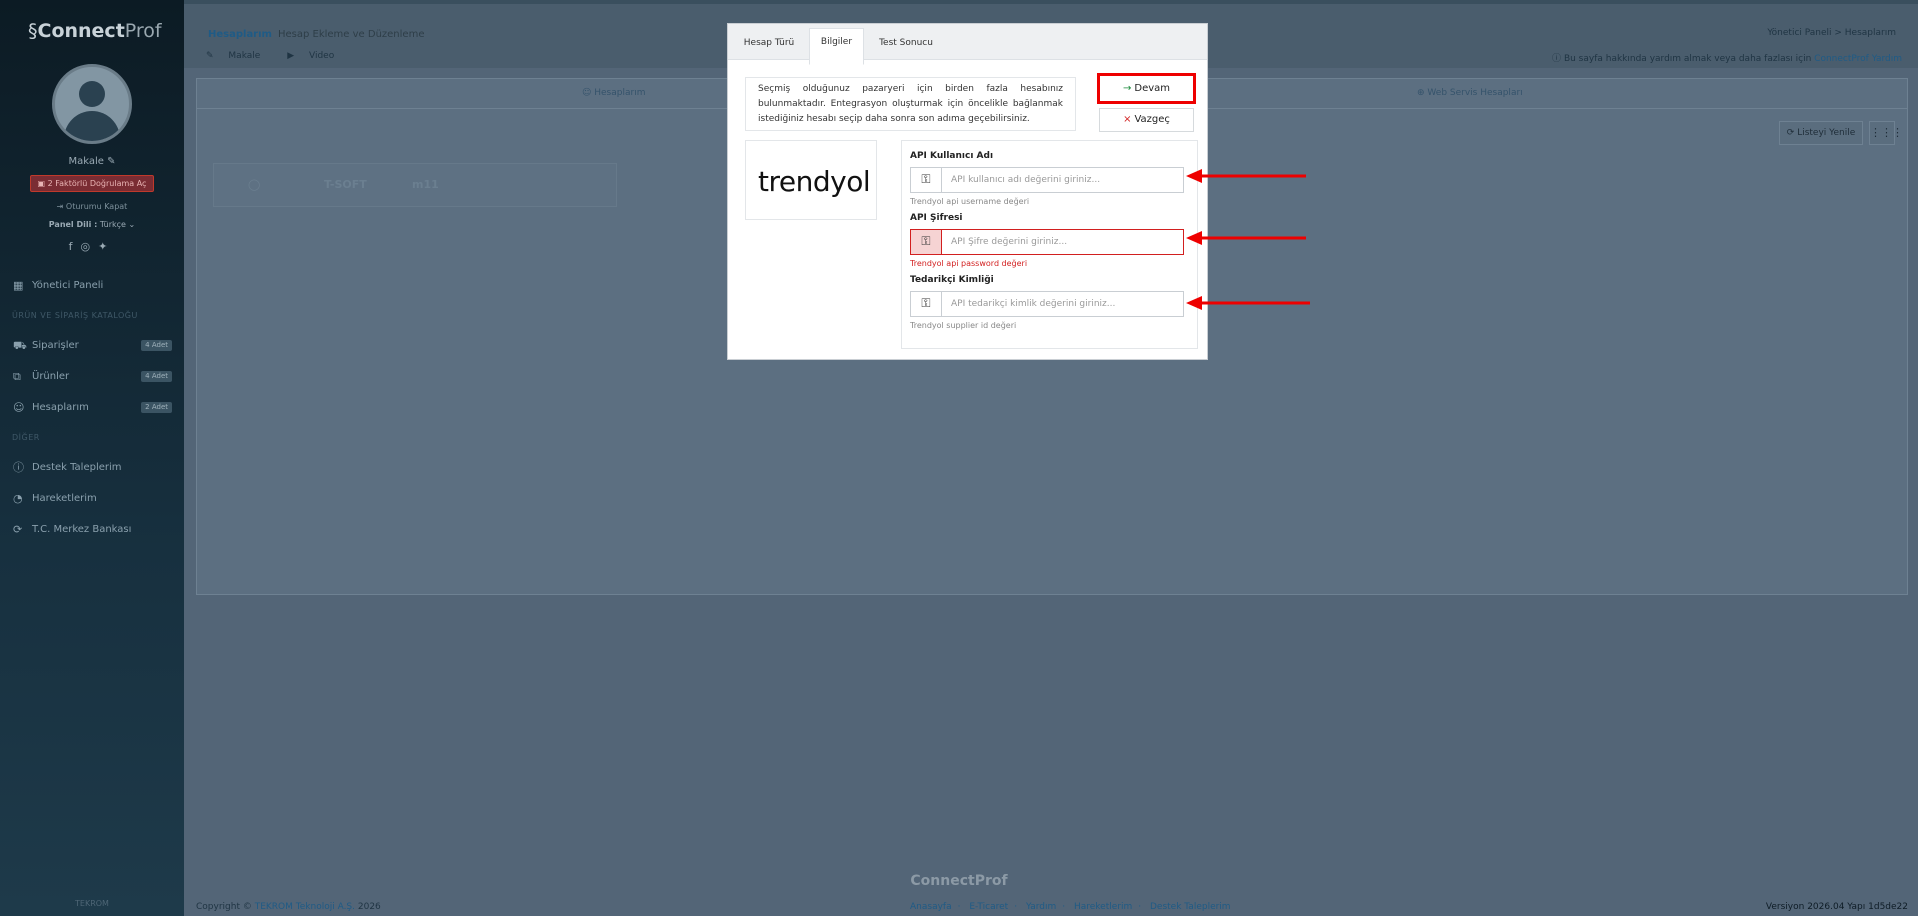  I want to click on sidebar-footer-brand: TEKROM, so click(92, 903).